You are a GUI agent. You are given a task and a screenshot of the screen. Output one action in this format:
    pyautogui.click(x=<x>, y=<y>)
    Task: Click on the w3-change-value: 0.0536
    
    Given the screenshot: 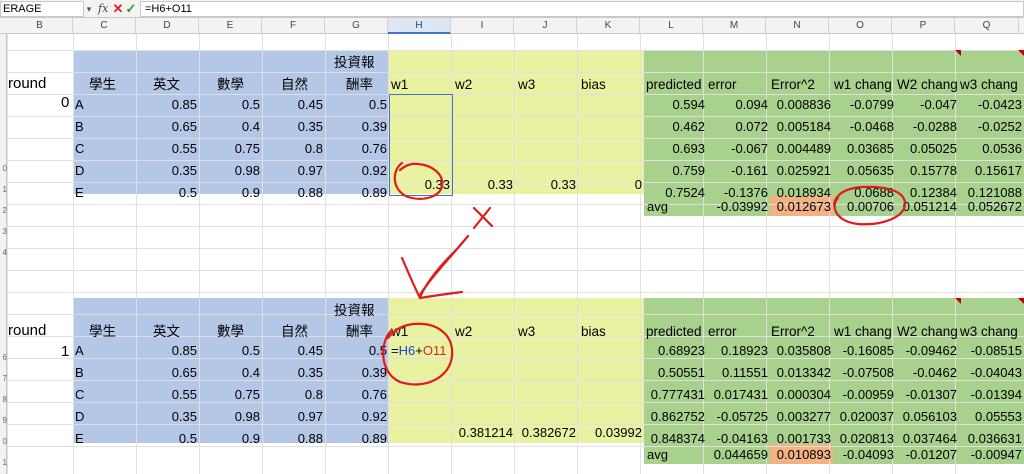 What is the action you would take?
    pyautogui.click(x=991, y=149)
    